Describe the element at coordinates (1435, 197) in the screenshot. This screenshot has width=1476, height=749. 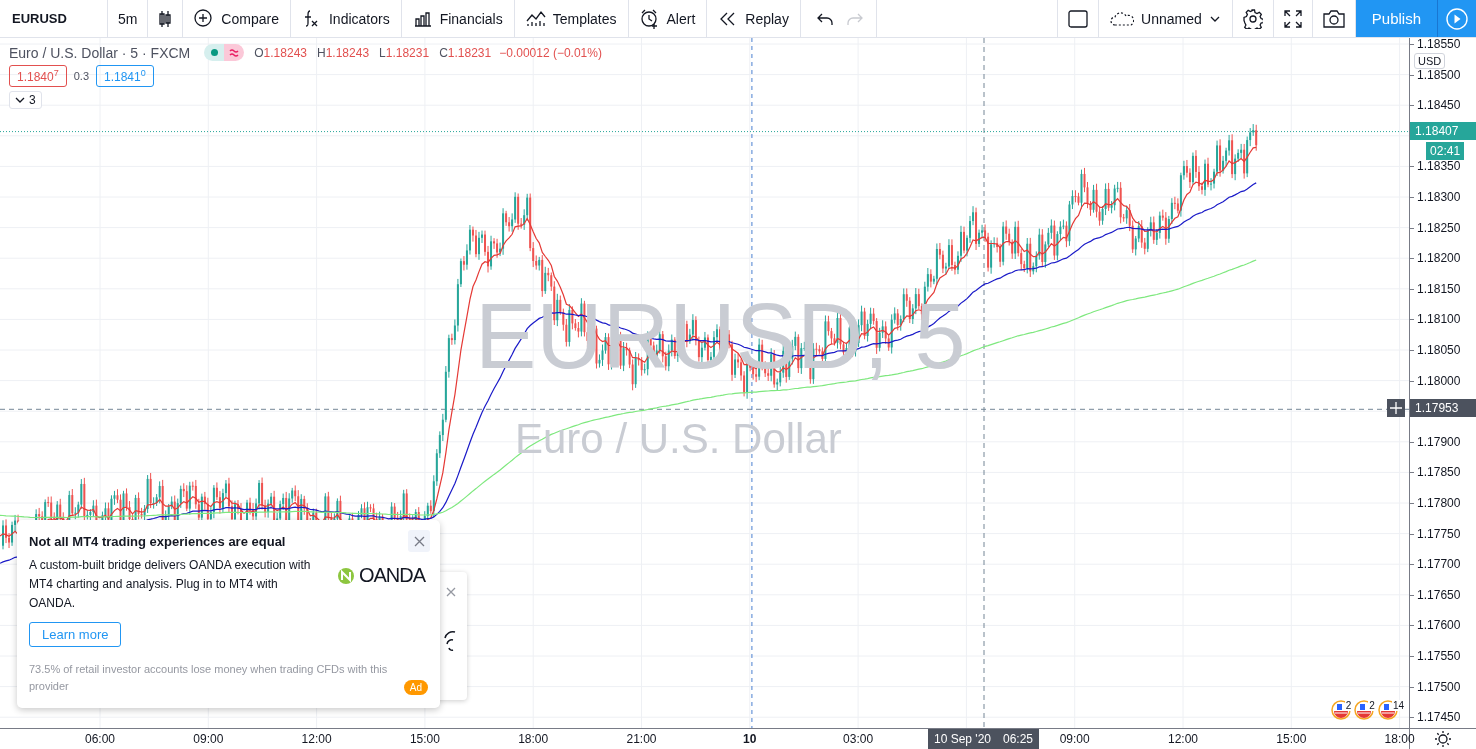
I see `price-label: 1.18300` at that location.